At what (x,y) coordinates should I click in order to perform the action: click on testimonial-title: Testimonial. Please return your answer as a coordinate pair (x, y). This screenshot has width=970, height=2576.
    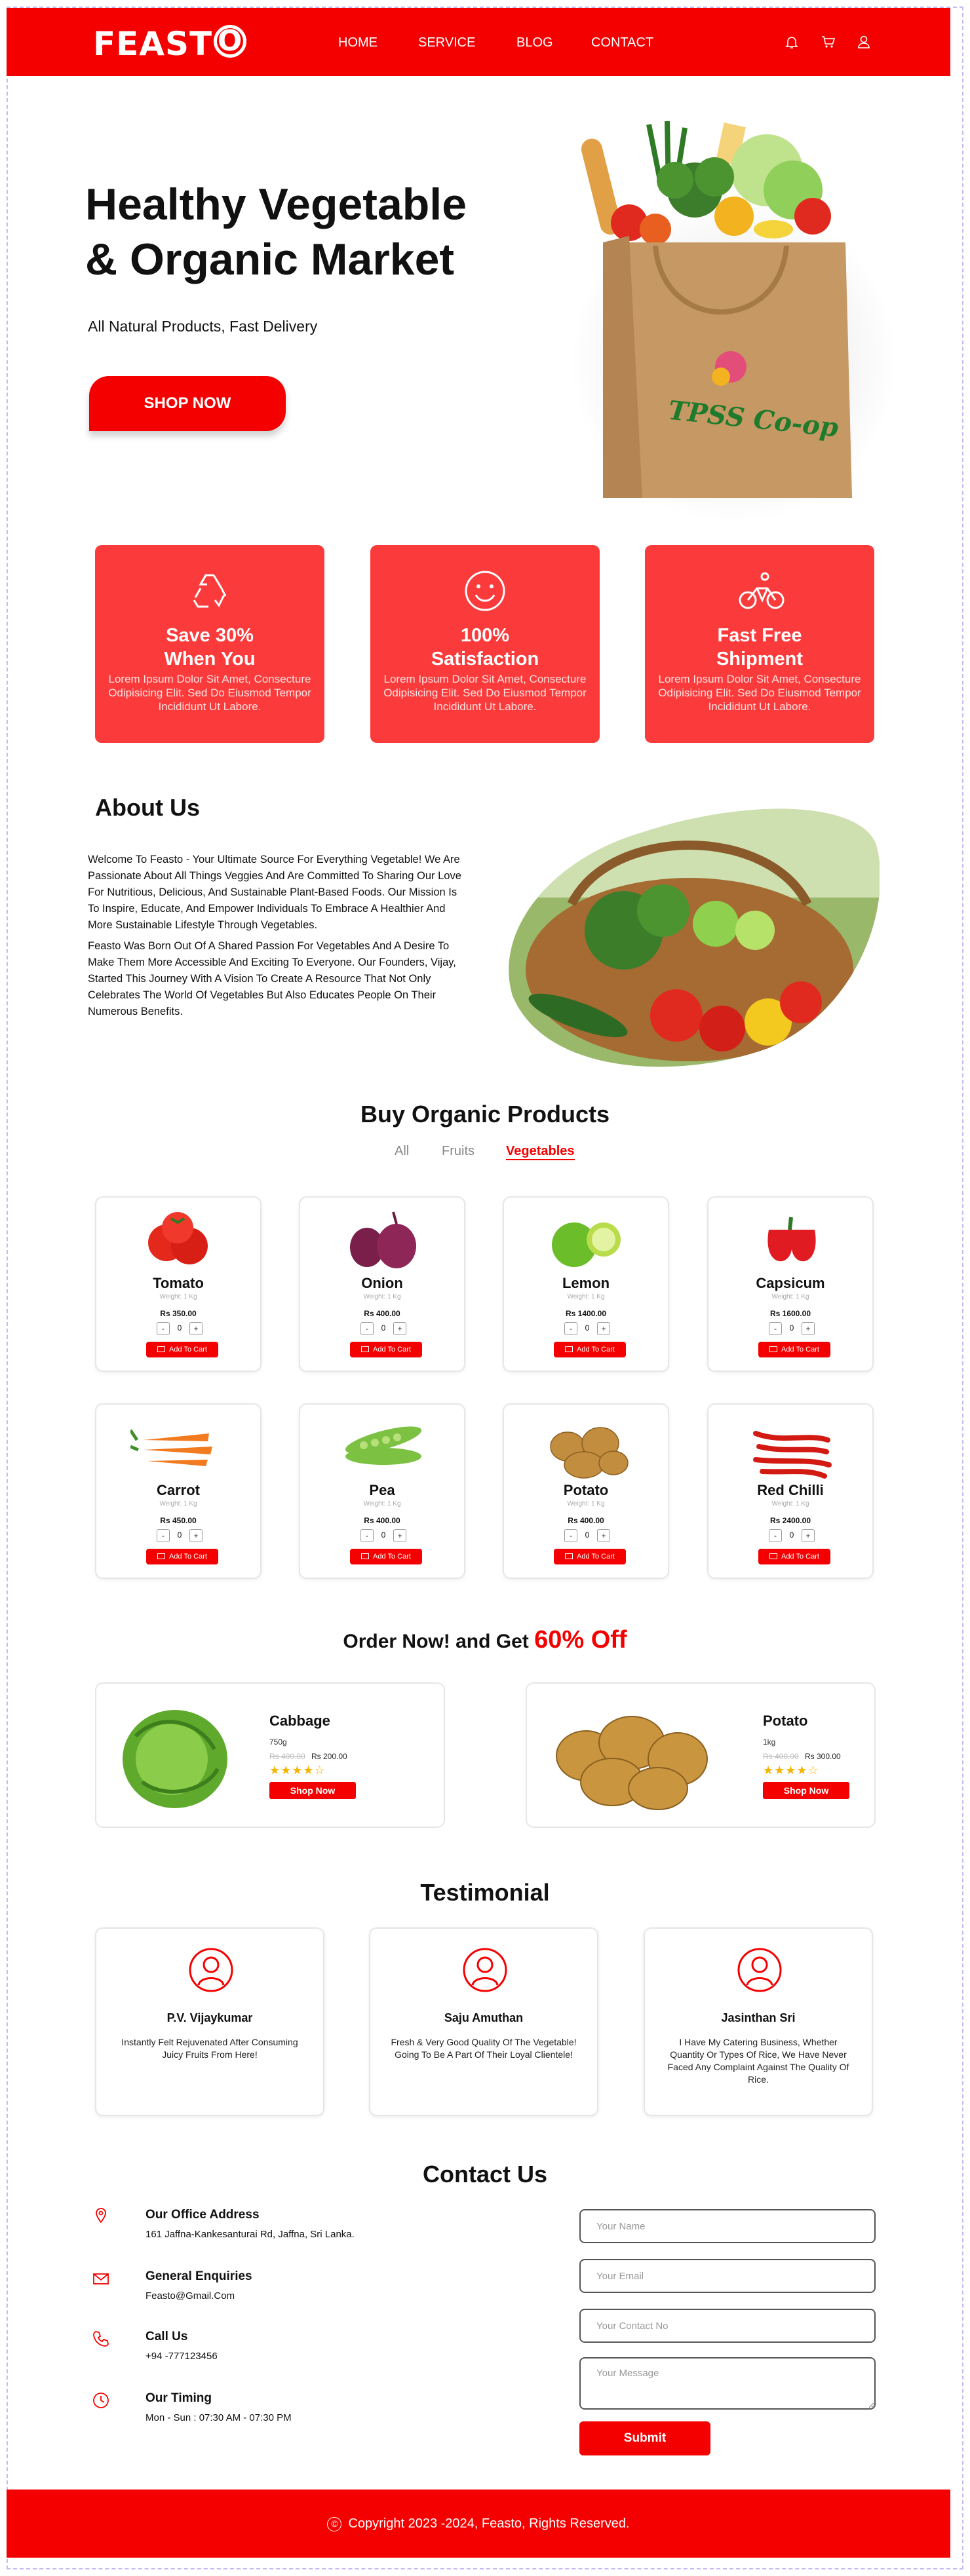
    Looking at the image, I should click on (485, 1892).